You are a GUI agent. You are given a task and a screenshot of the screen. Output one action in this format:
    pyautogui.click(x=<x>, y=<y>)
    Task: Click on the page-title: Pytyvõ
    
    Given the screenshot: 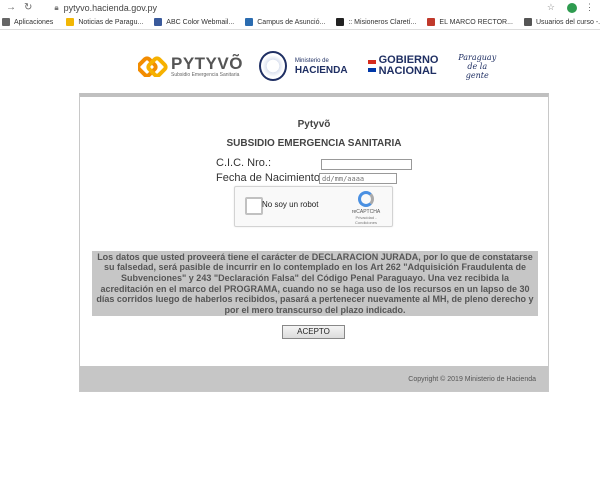 What is the action you would take?
    pyautogui.click(x=314, y=124)
    